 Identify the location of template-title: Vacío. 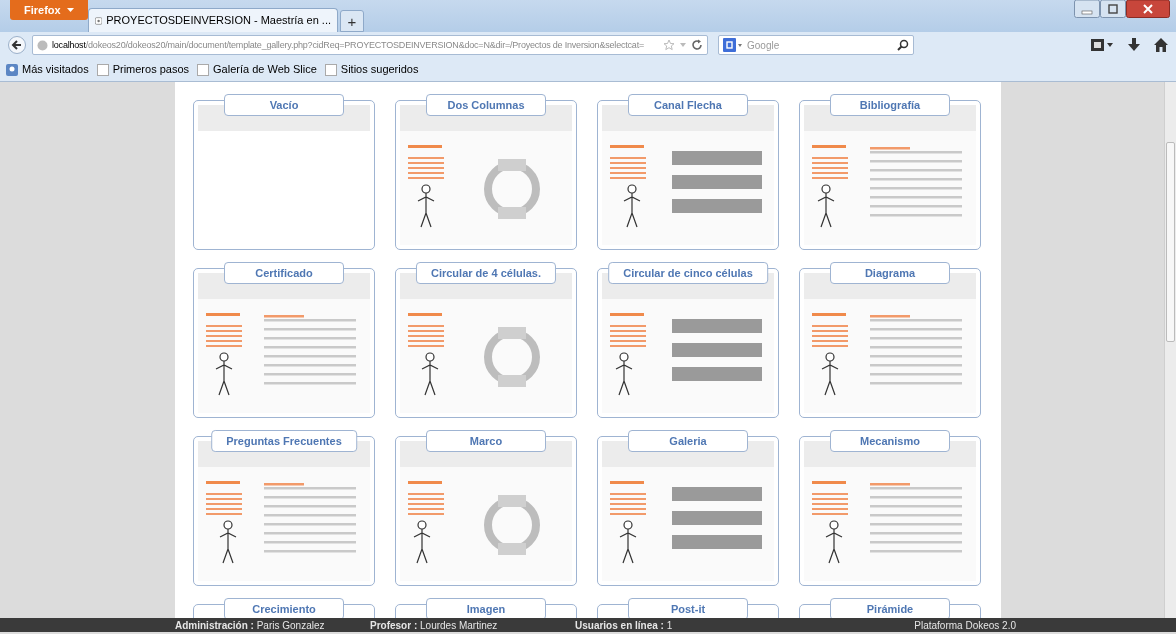
(284, 105).